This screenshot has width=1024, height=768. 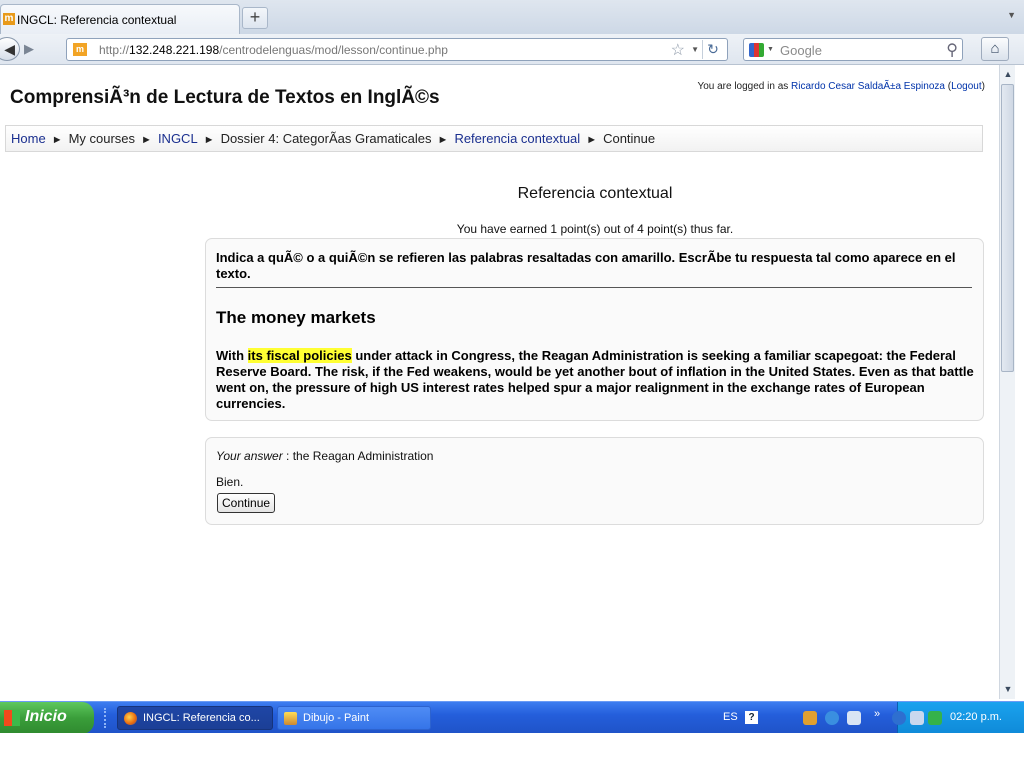 I want to click on tray-status-icon, so click(x=935, y=718).